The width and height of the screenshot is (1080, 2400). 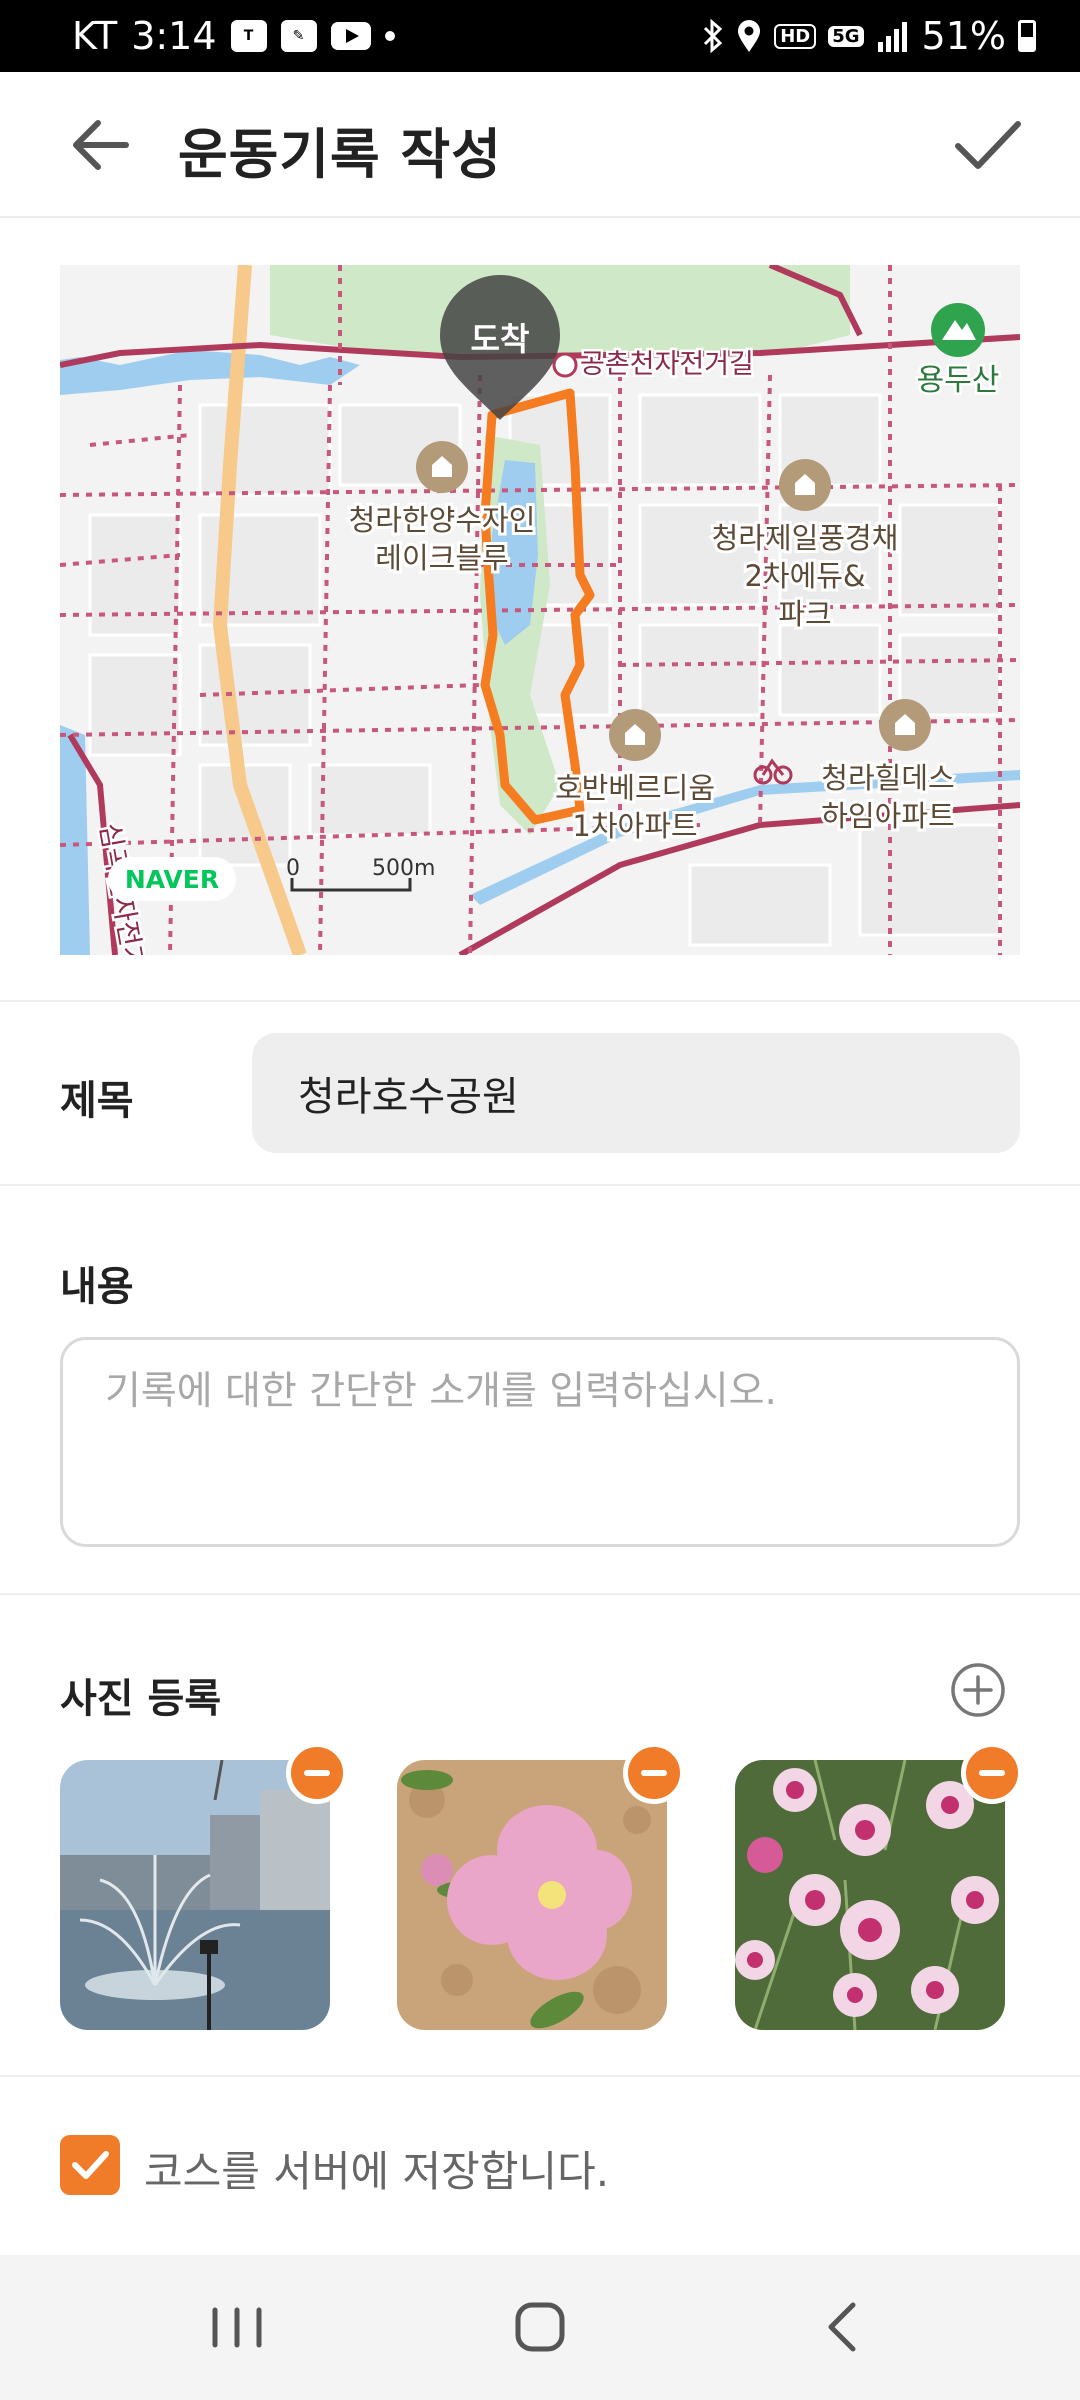 What do you see at coordinates (635, 788) in the screenshot?
I see `map-label-apt3: 호반베르디움` at bounding box center [635, 788].